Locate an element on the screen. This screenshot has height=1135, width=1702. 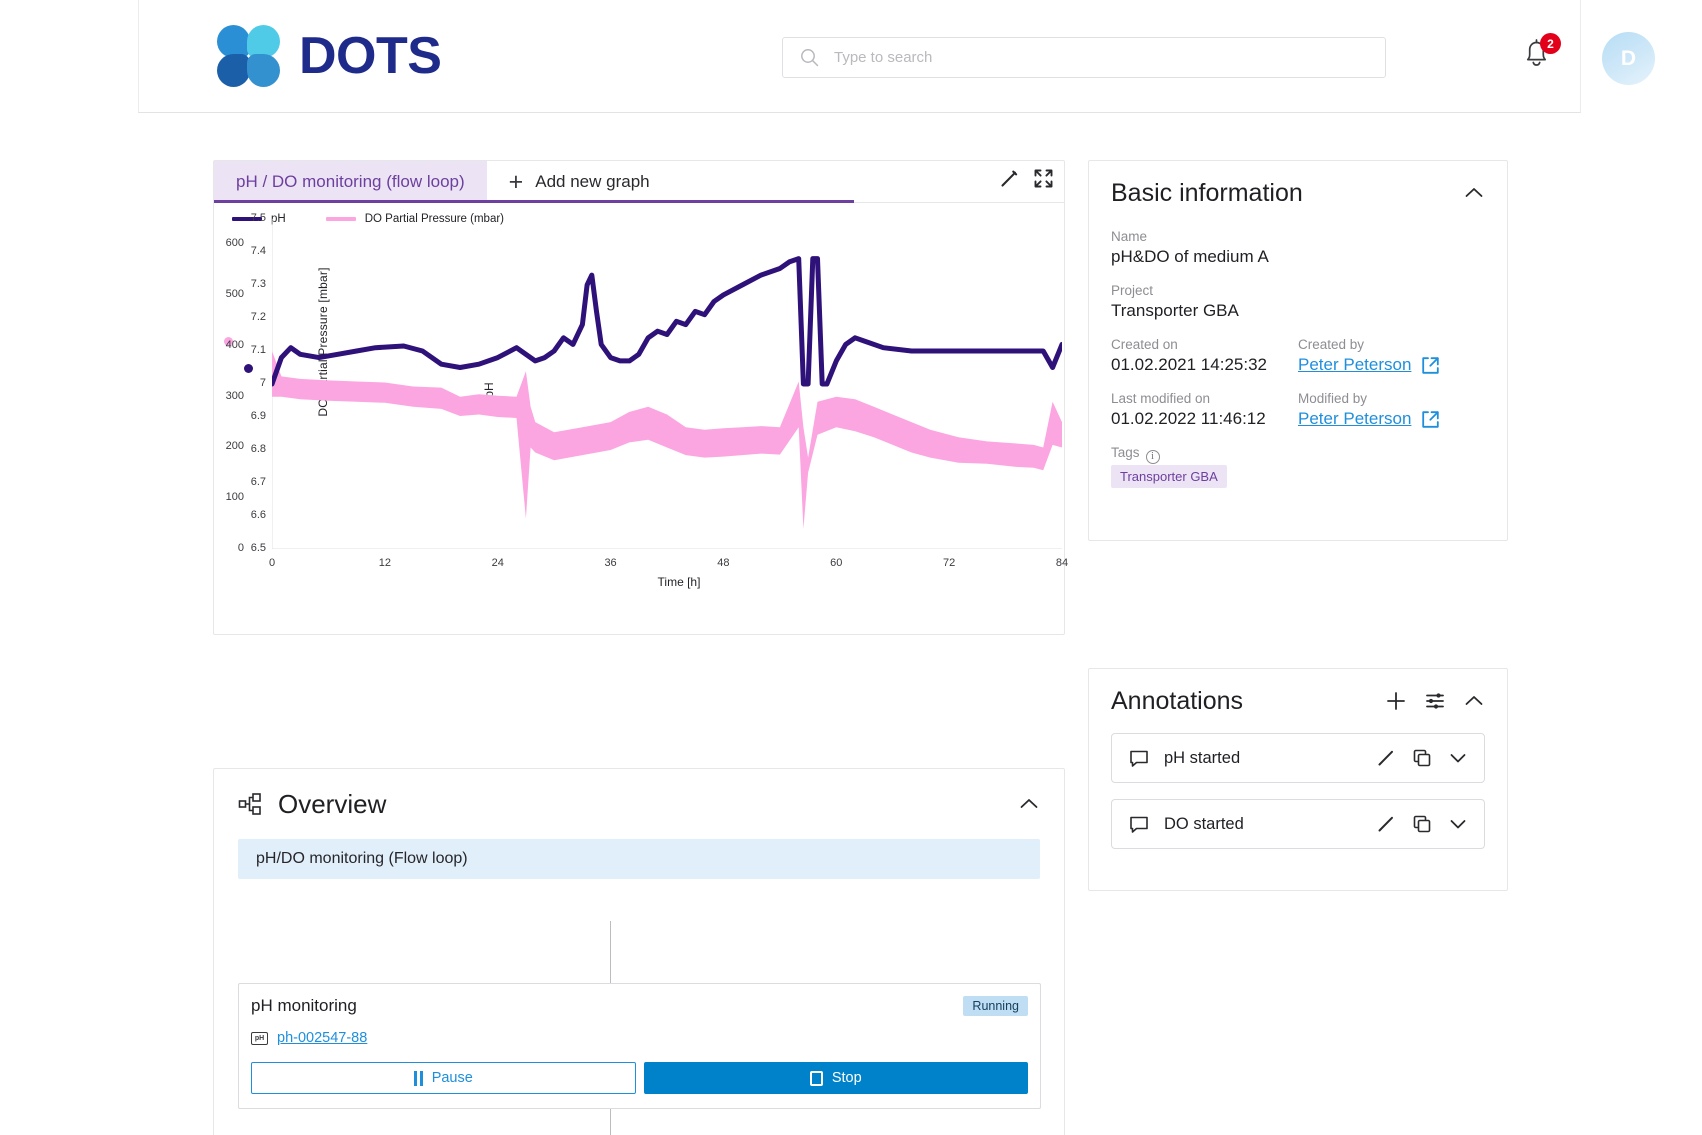
stop-button: Stop is located at coordinates (835, 1078).